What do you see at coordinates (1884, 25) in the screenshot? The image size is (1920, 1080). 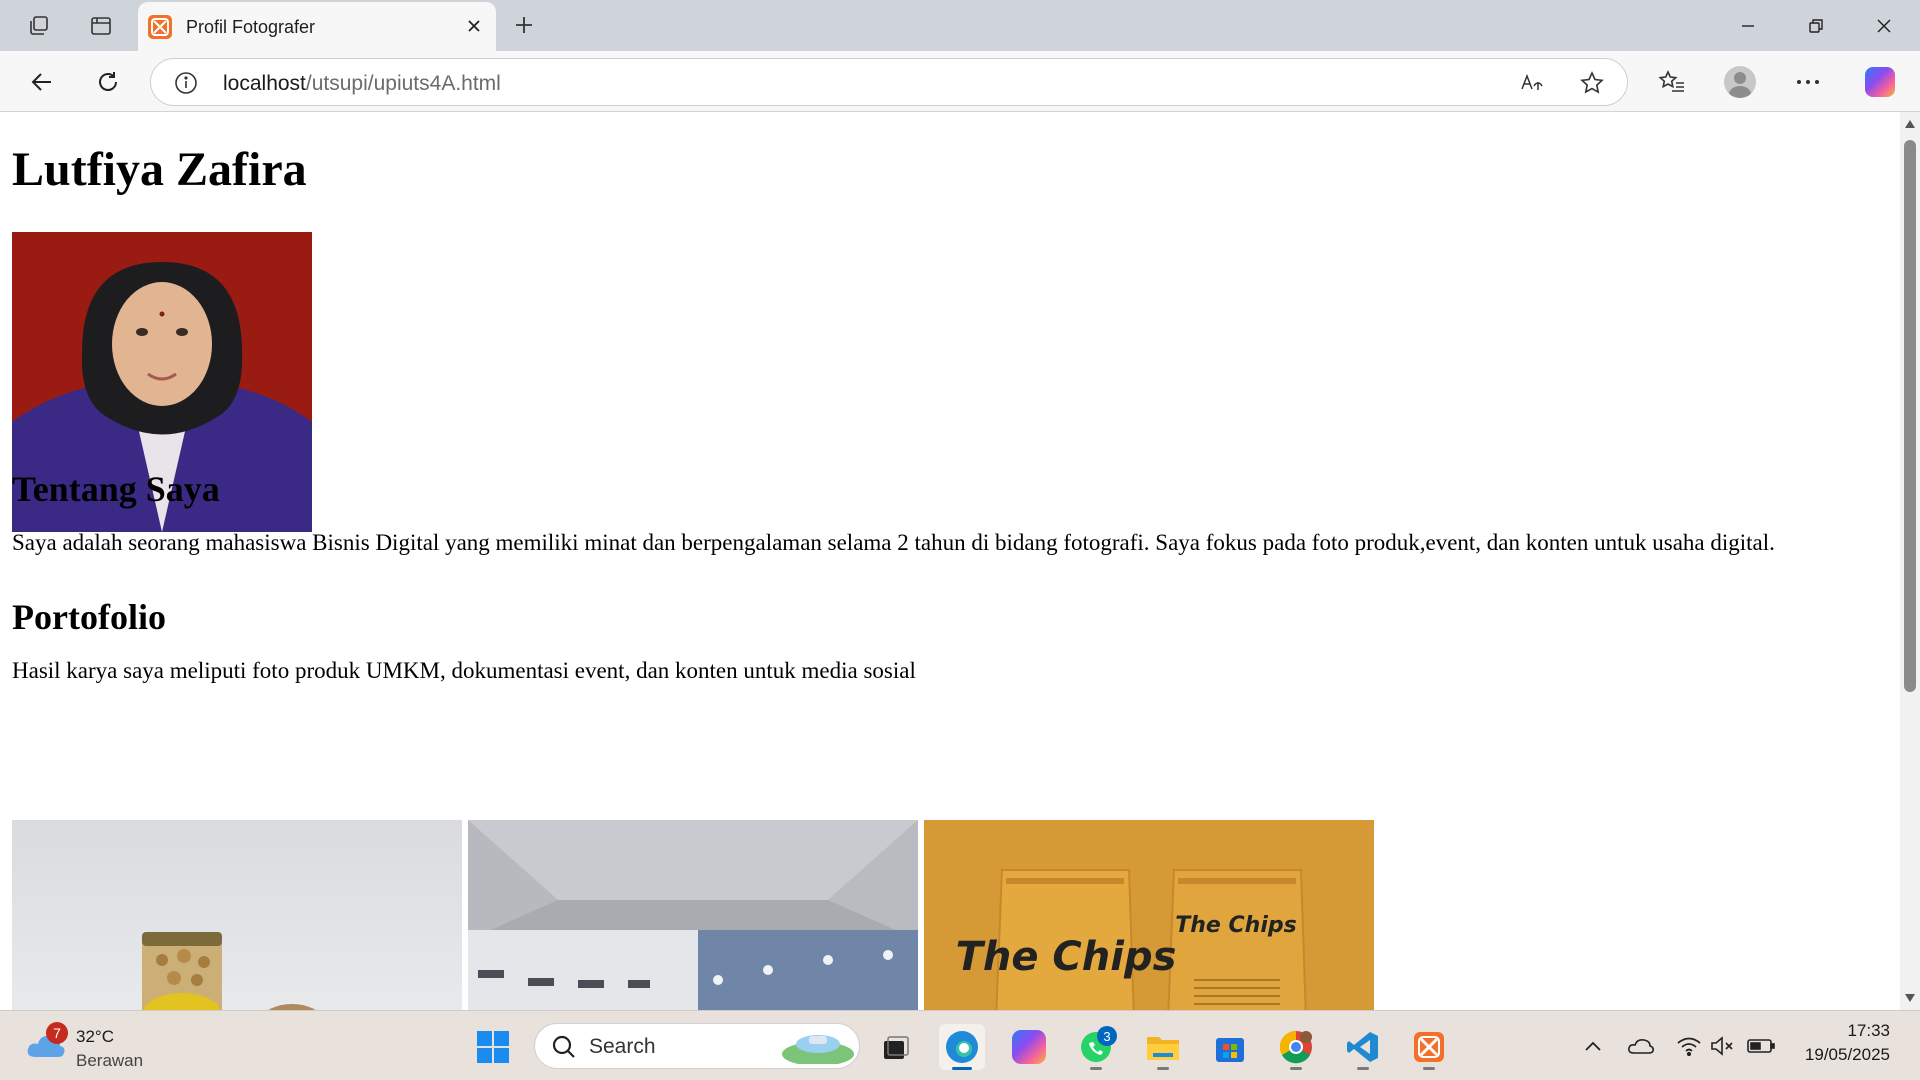 I see `close-window-icon` at bounding box center [1884, 25].